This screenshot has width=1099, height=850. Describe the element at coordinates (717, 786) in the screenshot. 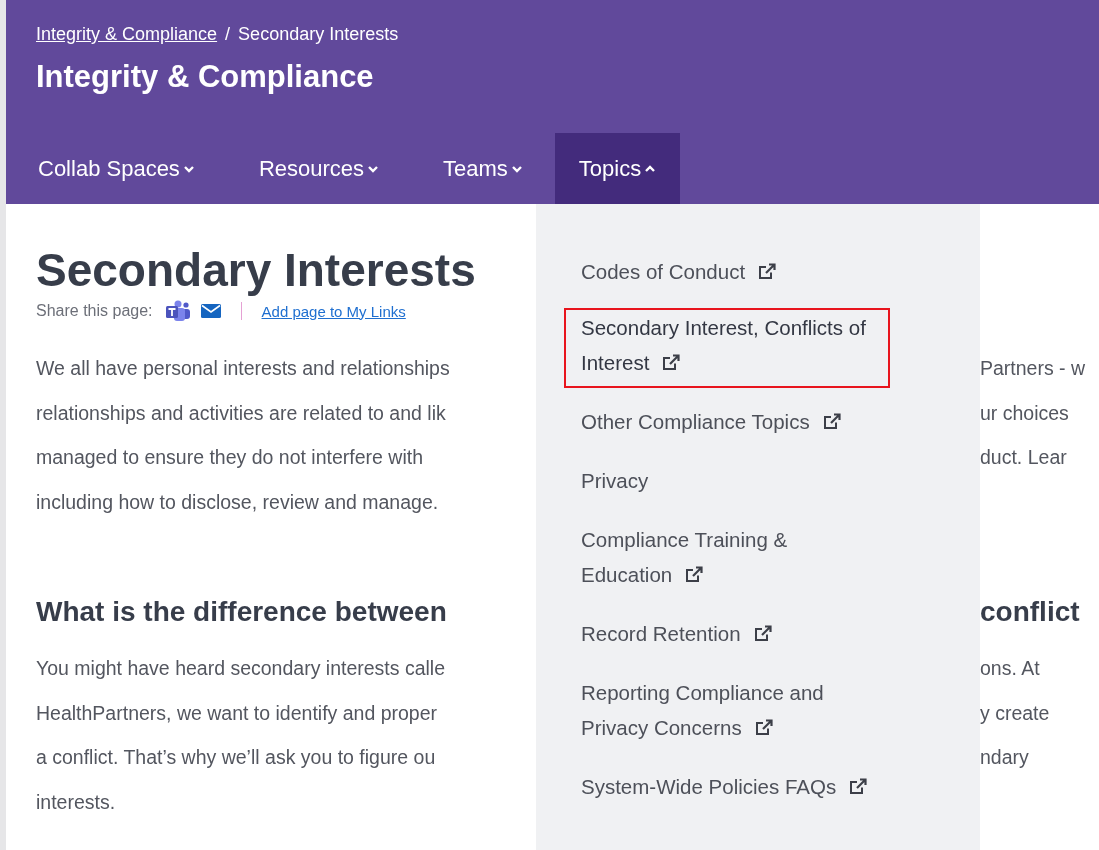

I see `menu-item: System-Wide Policies FAQs` at that location.